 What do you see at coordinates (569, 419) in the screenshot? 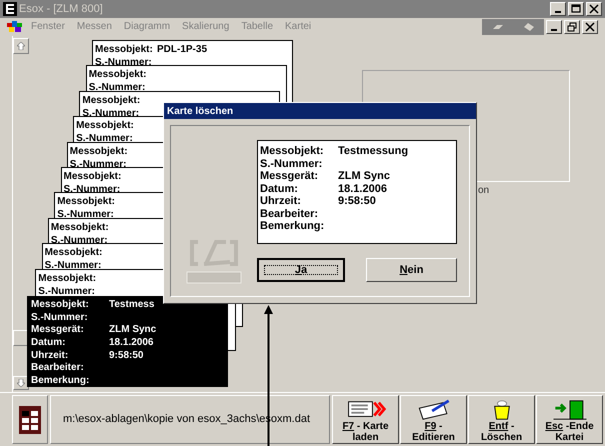
I see `function-button: Esc -Ende Kartei` at bounding box center [569, 419].